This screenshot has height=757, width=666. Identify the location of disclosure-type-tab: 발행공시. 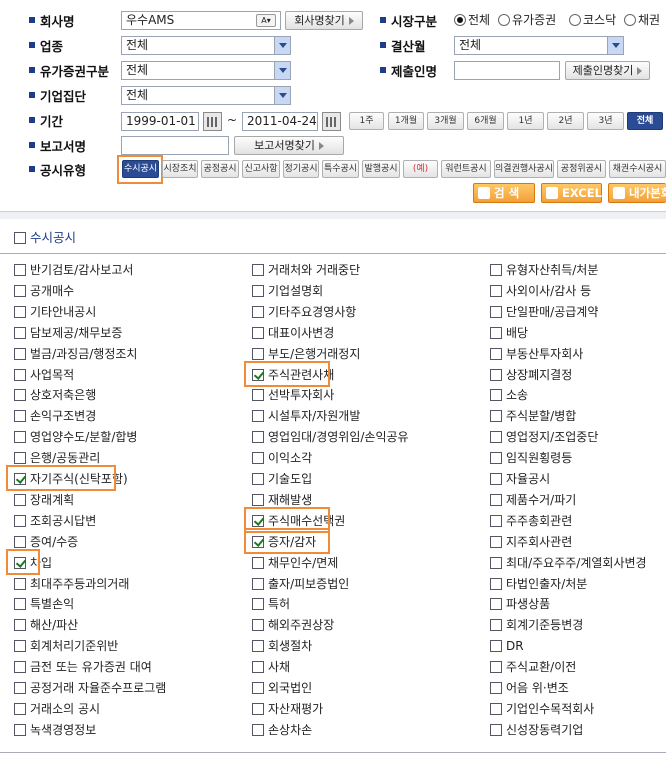
(381, 169).